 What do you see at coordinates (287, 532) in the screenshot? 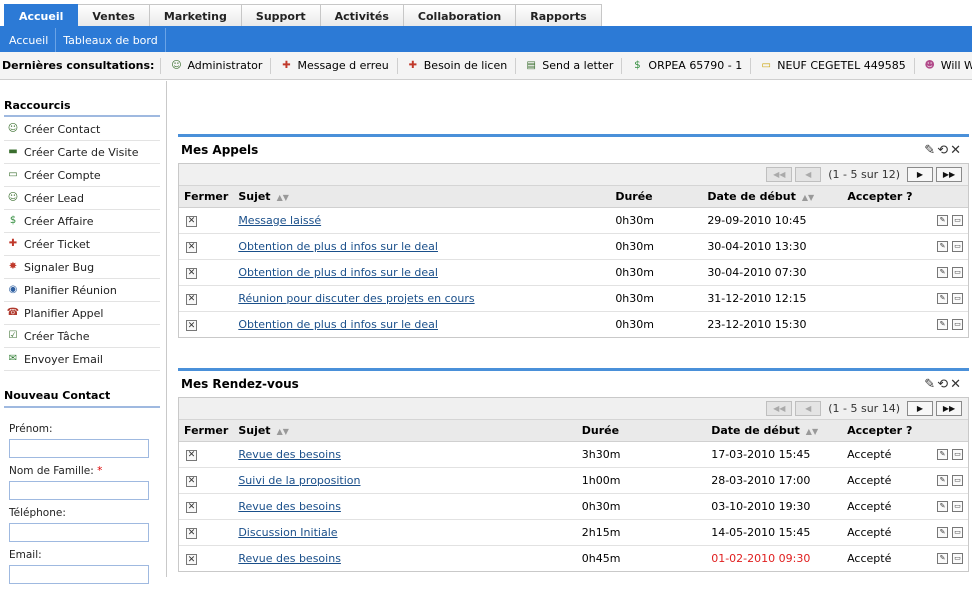
I see `subject-link: Discussion Initiale` at bounding box center [287, 532].